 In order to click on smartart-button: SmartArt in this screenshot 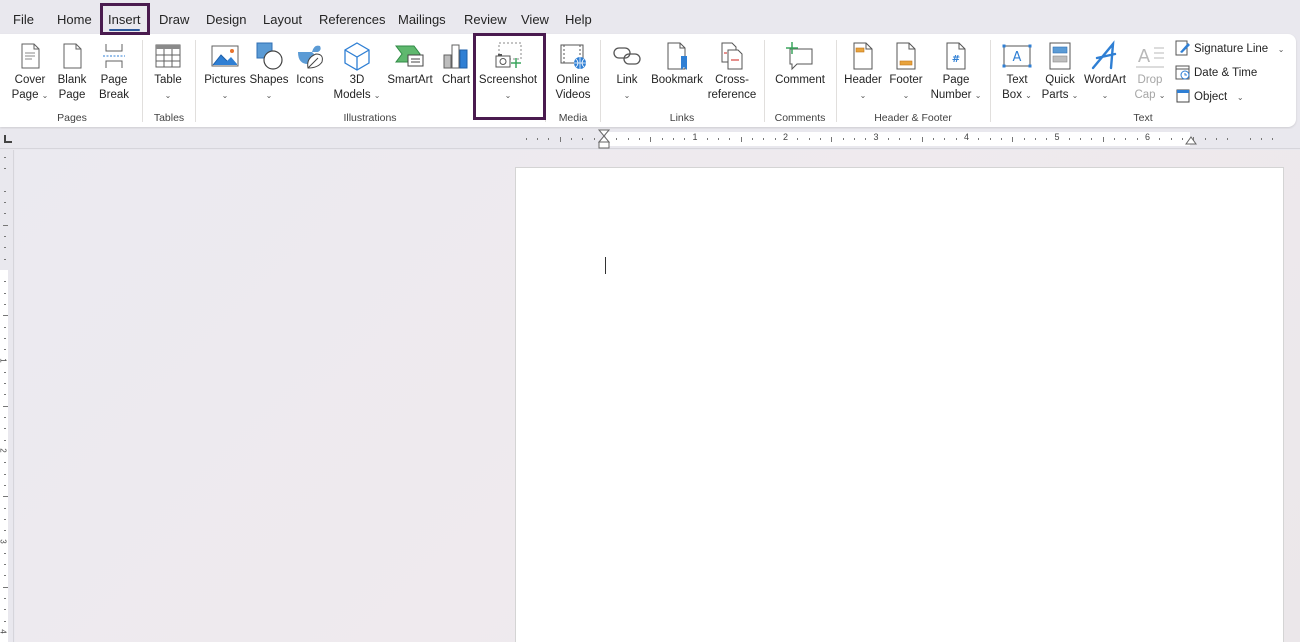, I will do `click(410, 72)`.